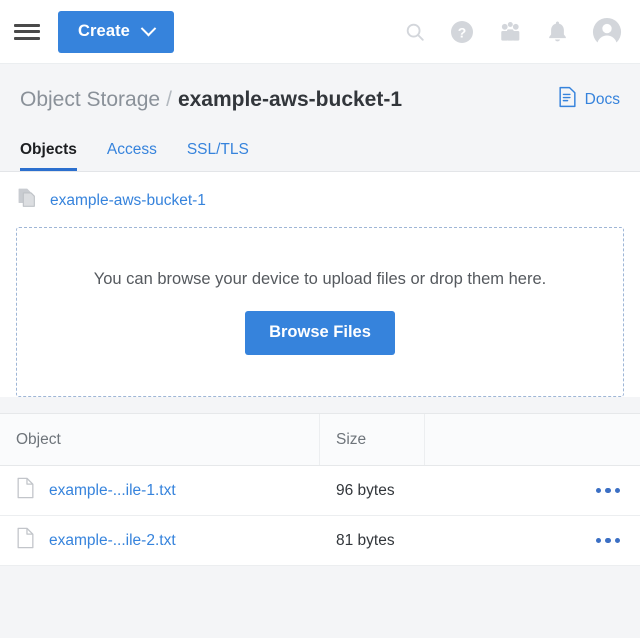 The image size is (640, 638). Describe the element at coordinates (602, 99) in the screenshot. I see `docs-label: Docs` at that location.